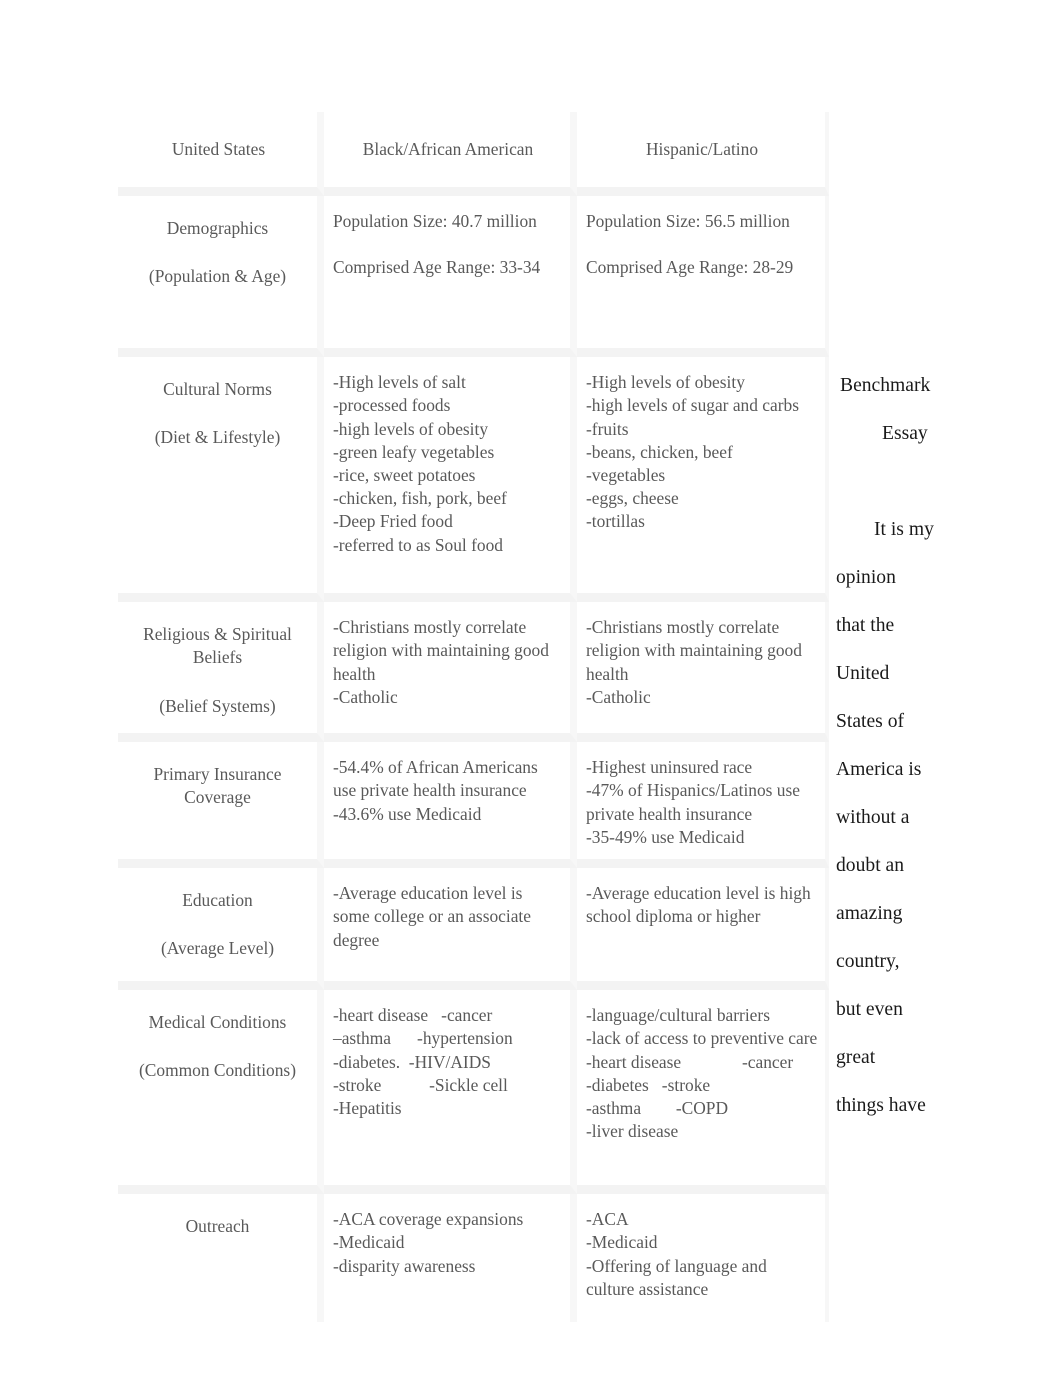  Describe the element at coordinates (217, 786) in the screenshot. I see `row-label-main: Primary Insurance Coverage` at that location.